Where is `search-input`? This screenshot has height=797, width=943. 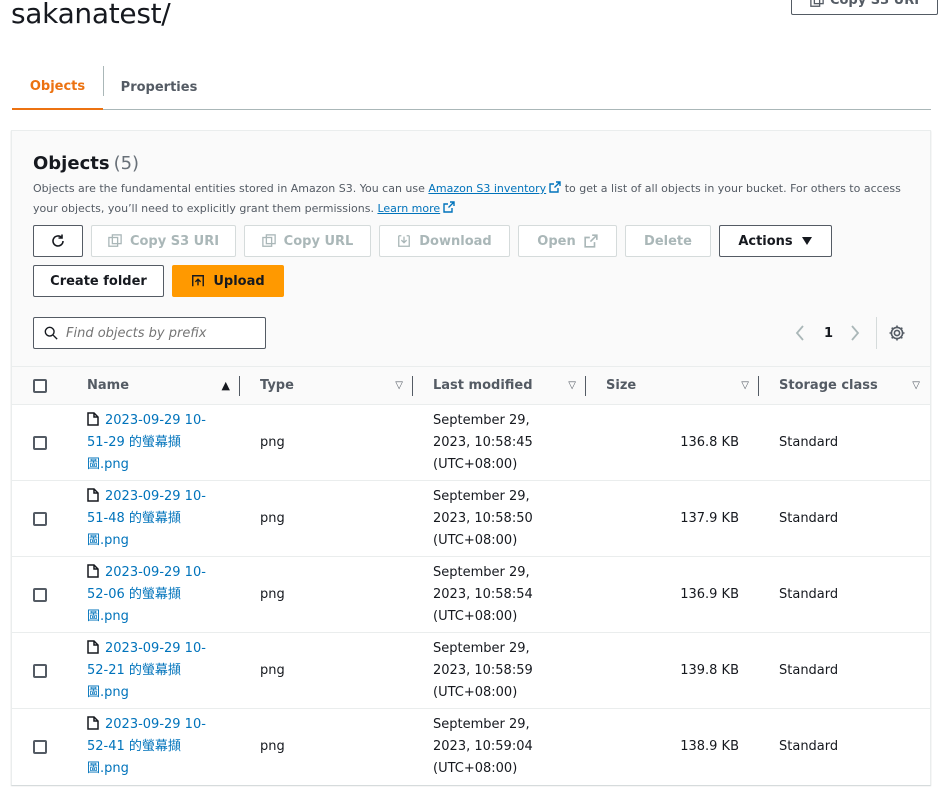
search-input is located at coordinates (156, 333).